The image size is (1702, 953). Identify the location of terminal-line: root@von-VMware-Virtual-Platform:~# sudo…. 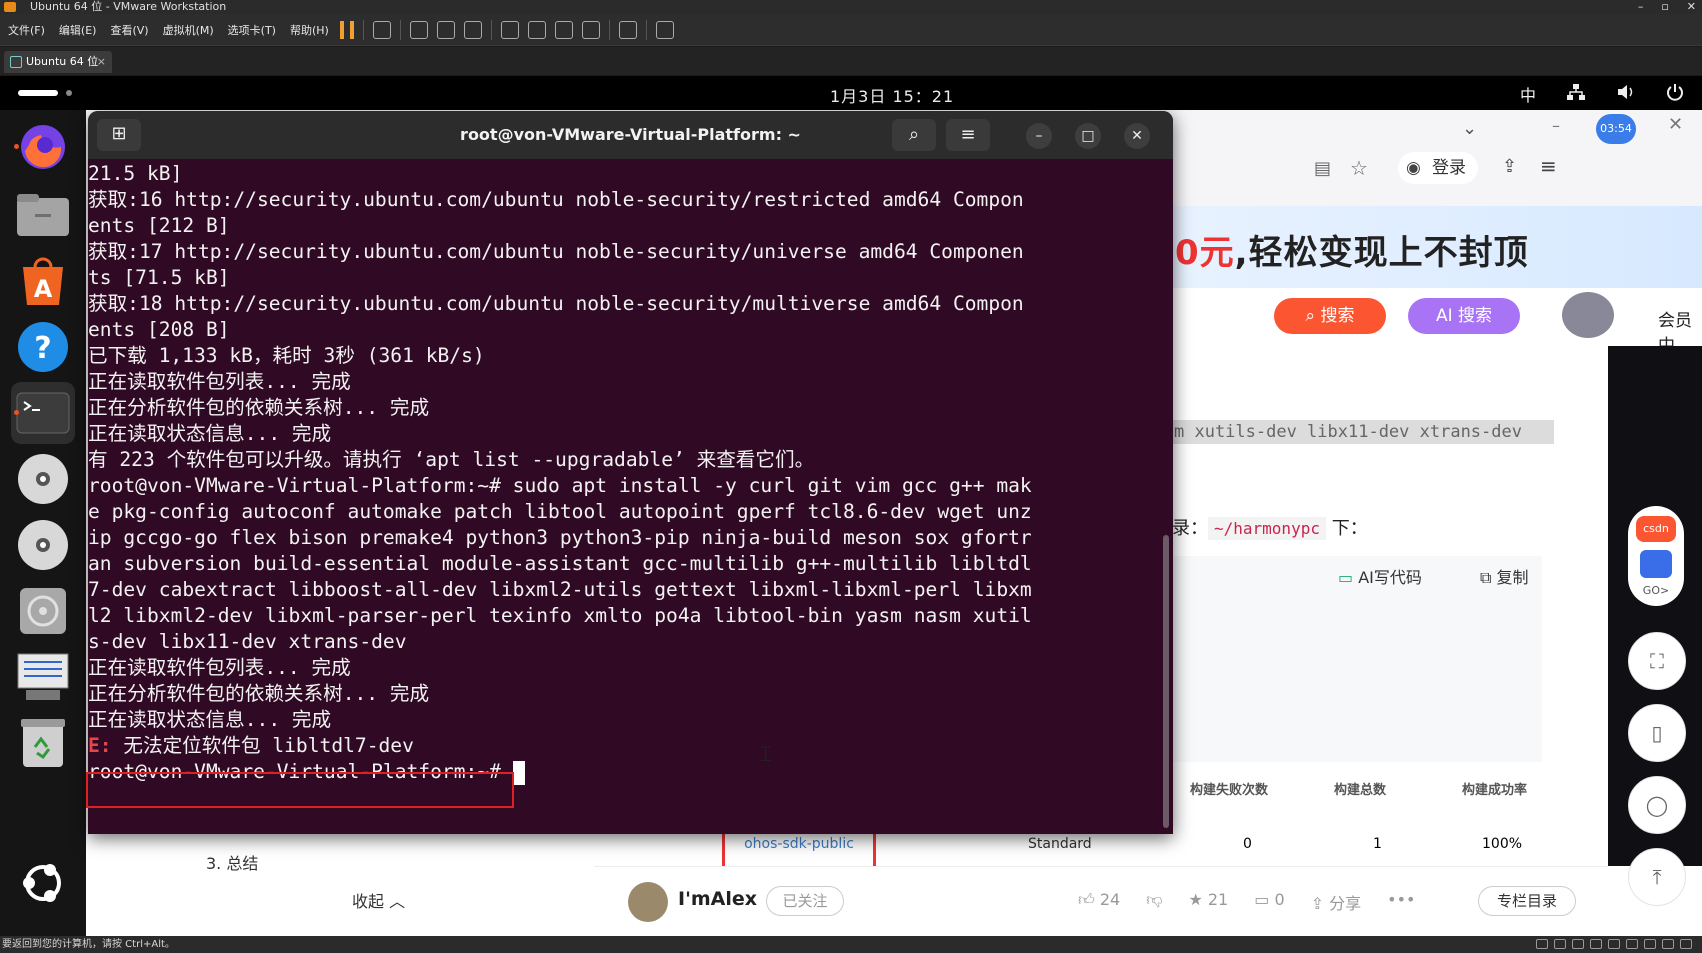
(560, 485).